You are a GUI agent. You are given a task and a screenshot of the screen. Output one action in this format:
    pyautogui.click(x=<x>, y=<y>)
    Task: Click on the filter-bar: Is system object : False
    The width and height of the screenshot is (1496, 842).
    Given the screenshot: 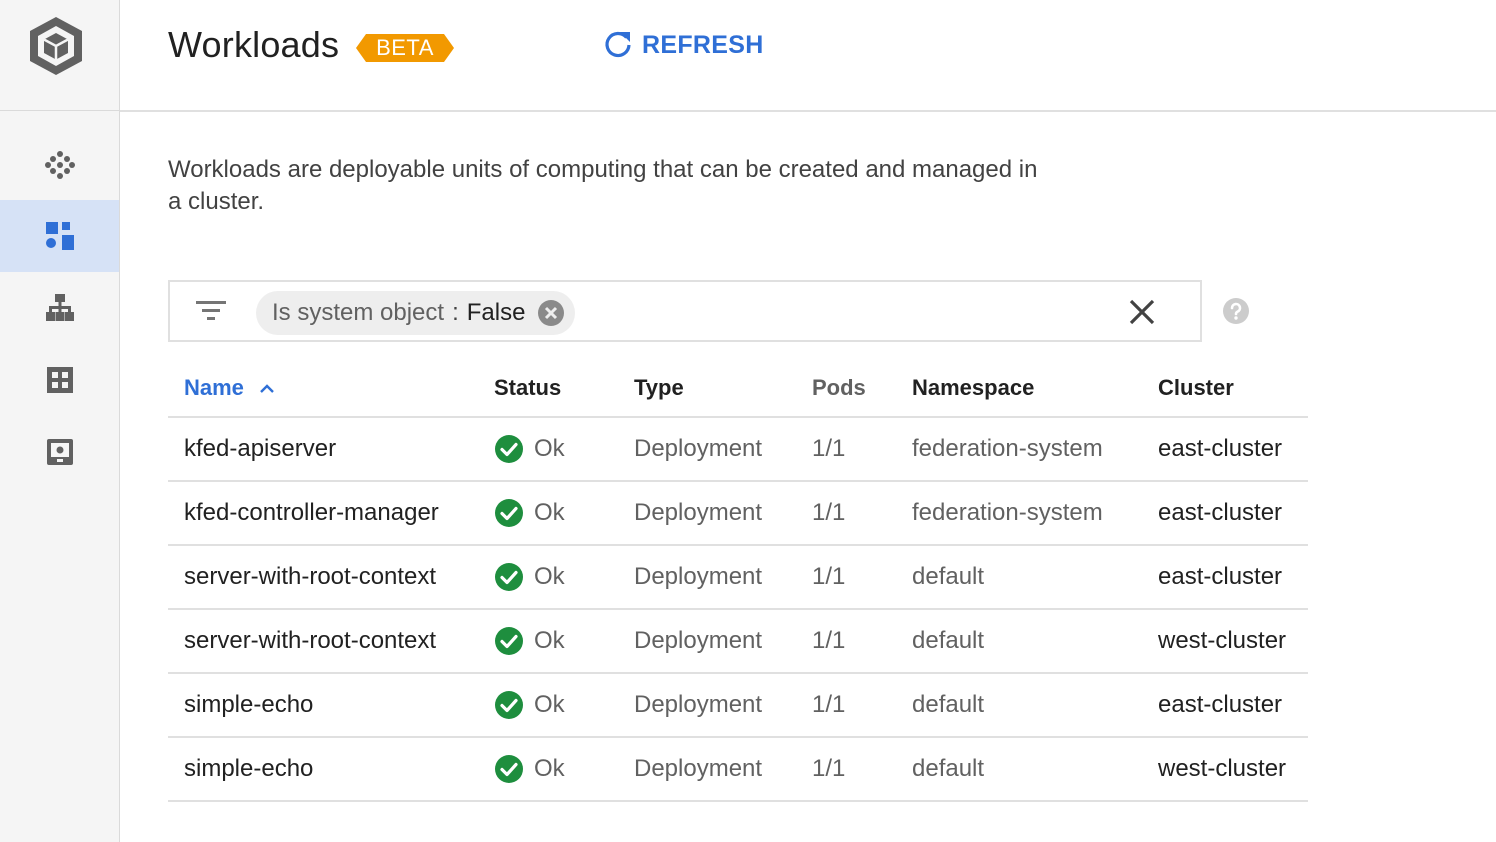 What is the action you would take?
    pyautogui.click(x=685, y=311)
    